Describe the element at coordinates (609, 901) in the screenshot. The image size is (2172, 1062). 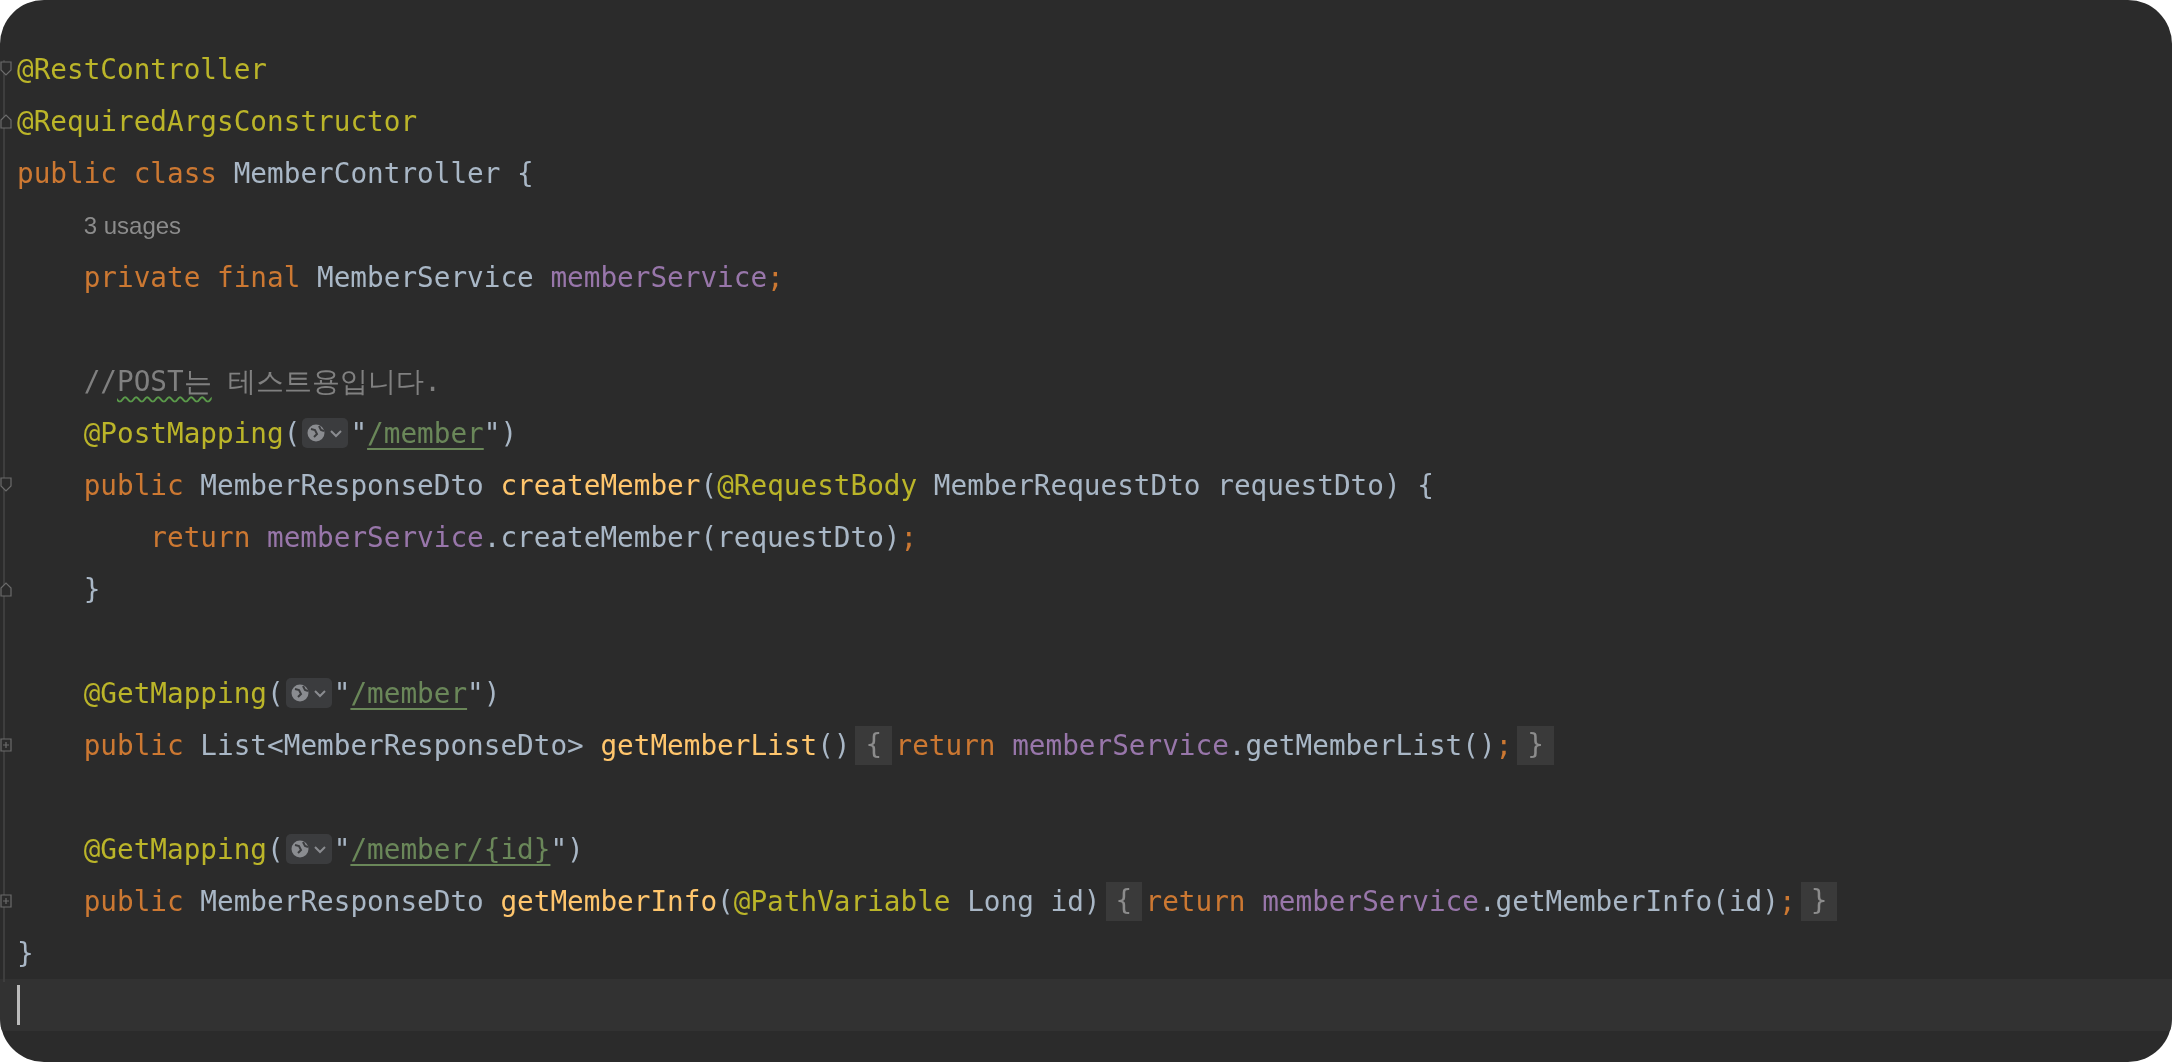
I see `method-name: getMemberInfo` at that location.